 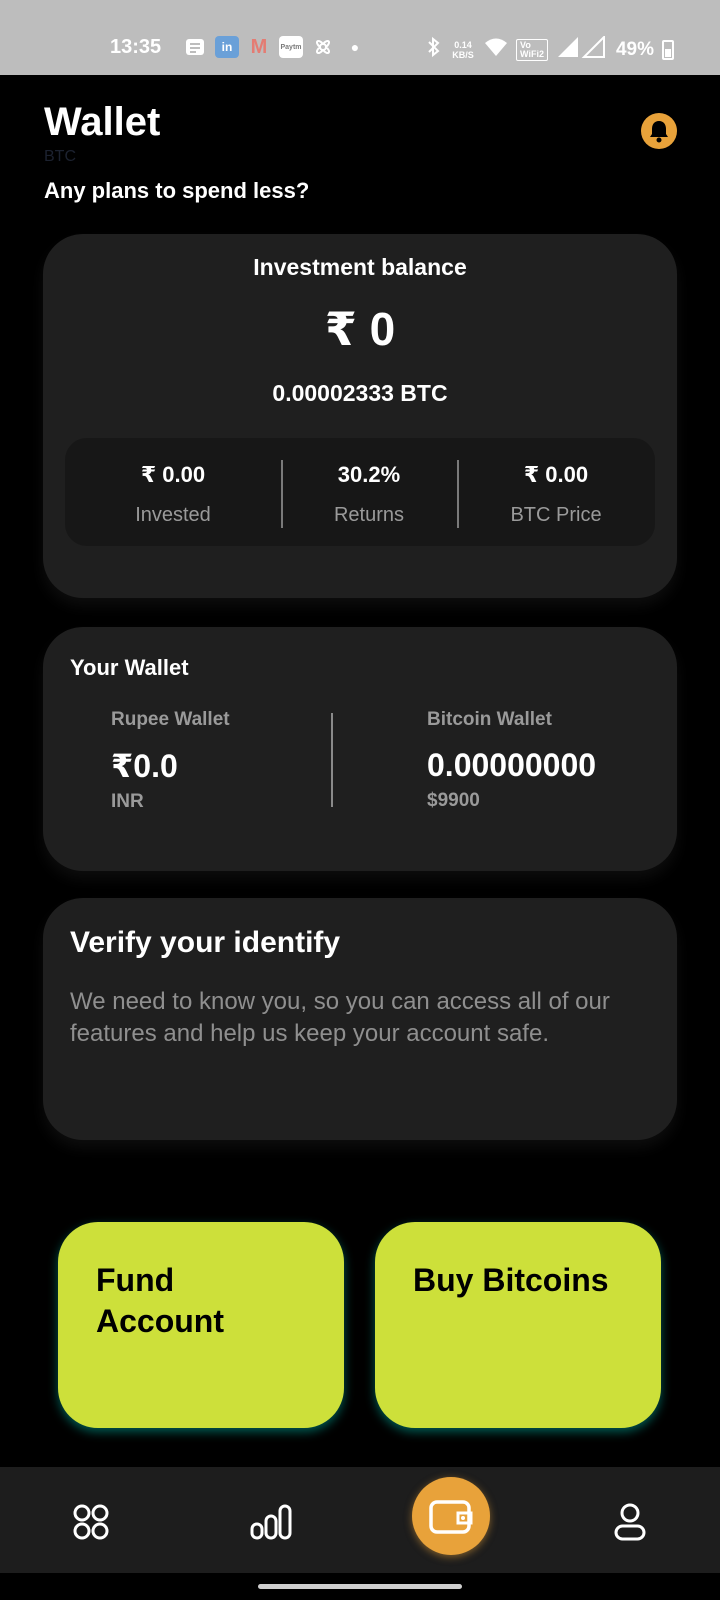 I want to click on buy-bitcoins-label: Buy Bitcoins, so click(x=511, y=1280).